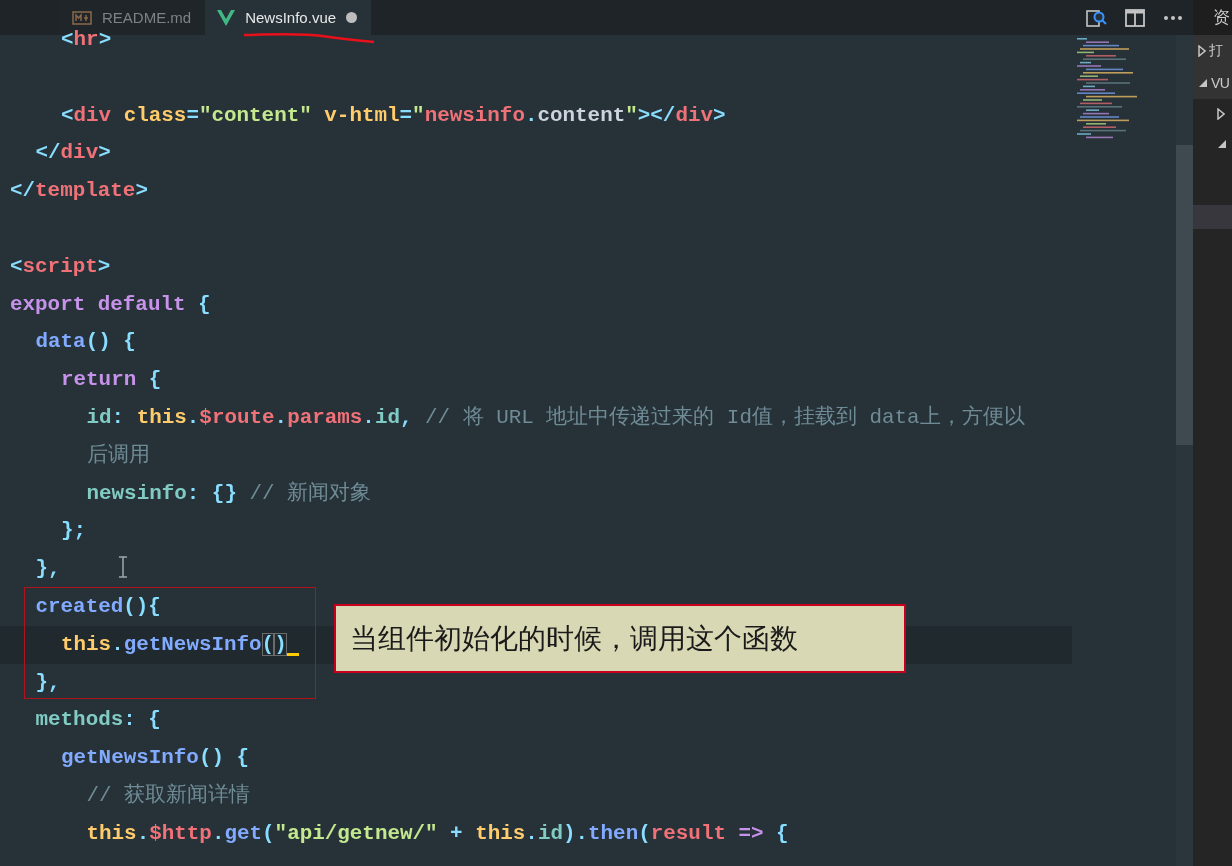  I want to click on code-line: this.$http.get("api/getnew/" + this.id).then(result => {, so click(437, 833).